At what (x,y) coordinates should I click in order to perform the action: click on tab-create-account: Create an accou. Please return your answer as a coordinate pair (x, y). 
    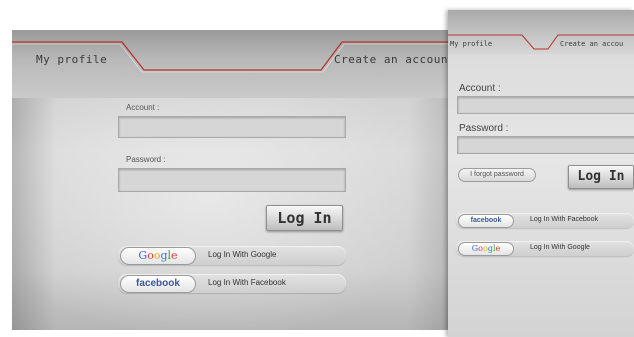
    Looking at the image, I should click on (591, 44).